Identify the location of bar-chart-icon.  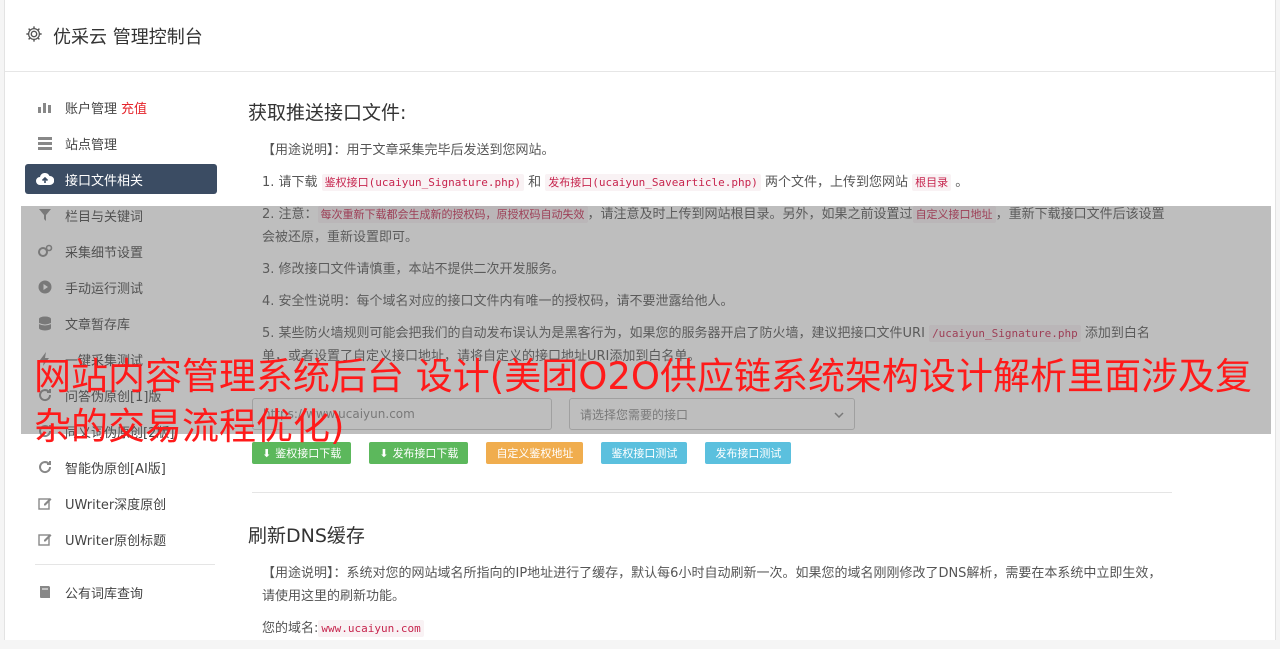
(45, 107).